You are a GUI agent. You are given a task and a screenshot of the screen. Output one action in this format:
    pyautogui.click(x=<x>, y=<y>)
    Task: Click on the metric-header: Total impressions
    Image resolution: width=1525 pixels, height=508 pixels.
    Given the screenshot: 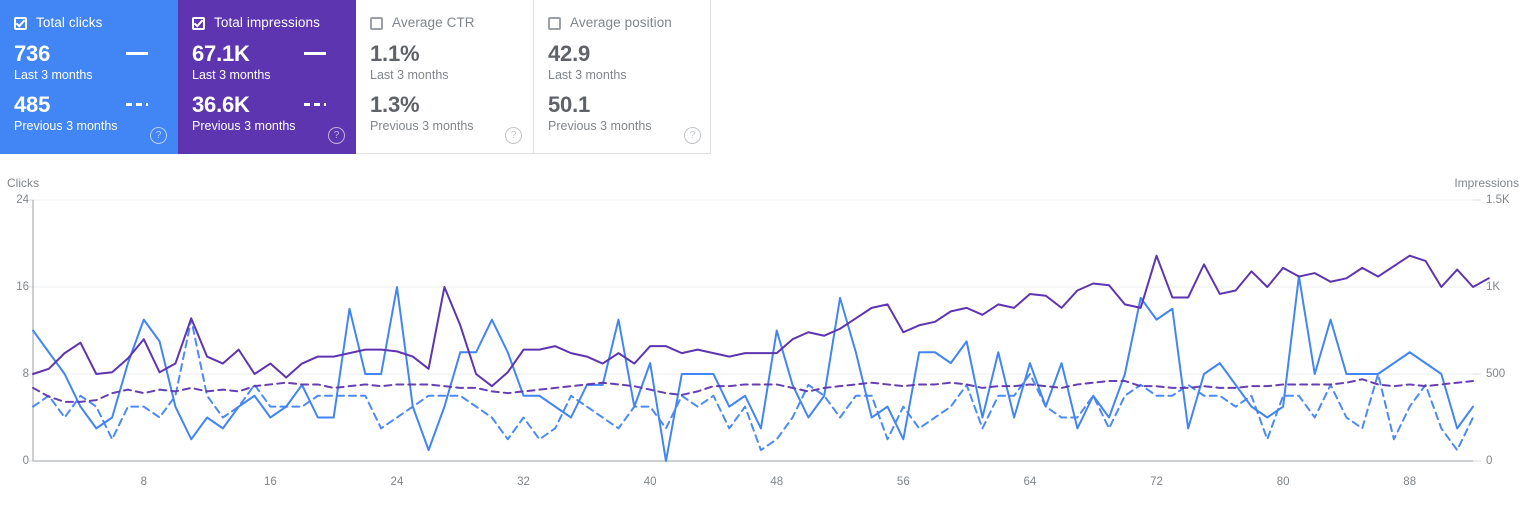 What is the action you would take?
    pyautogui.click(x=266, y=23)
    